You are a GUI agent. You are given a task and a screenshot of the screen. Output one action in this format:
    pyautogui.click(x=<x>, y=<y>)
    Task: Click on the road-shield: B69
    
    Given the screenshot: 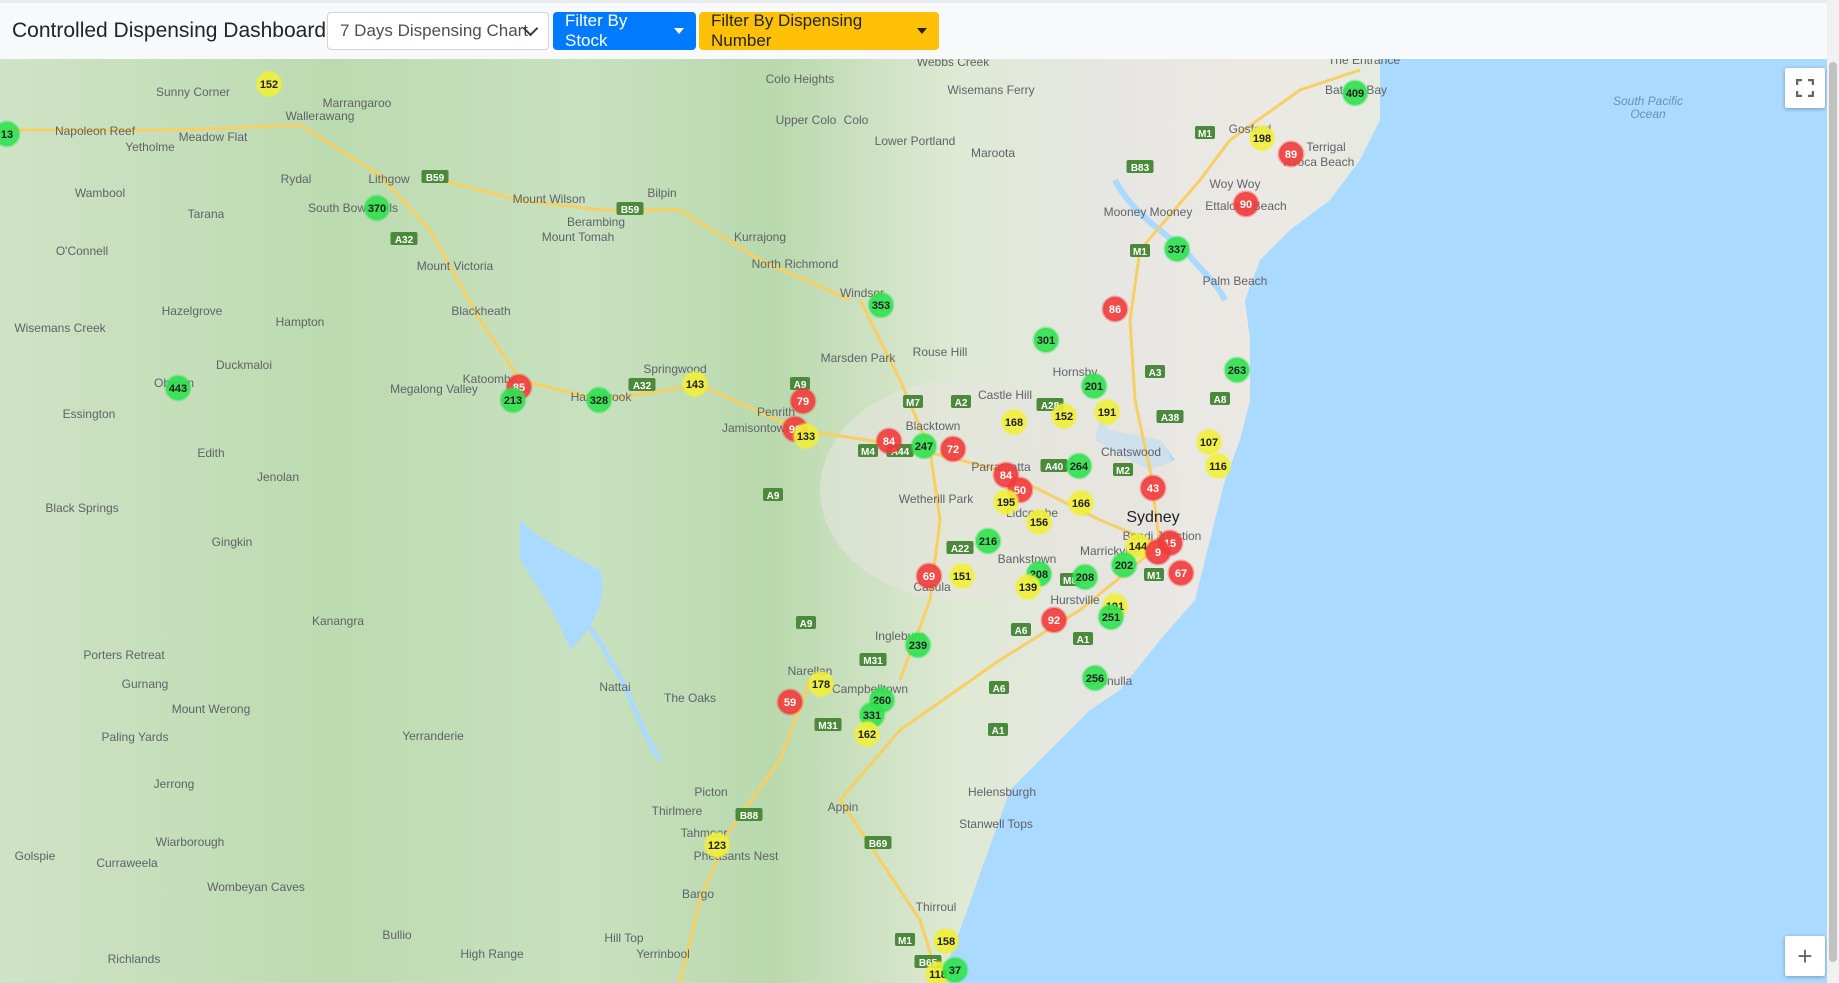 What is the action you would take?
    pyautogui.click(x=878, y=843)
    